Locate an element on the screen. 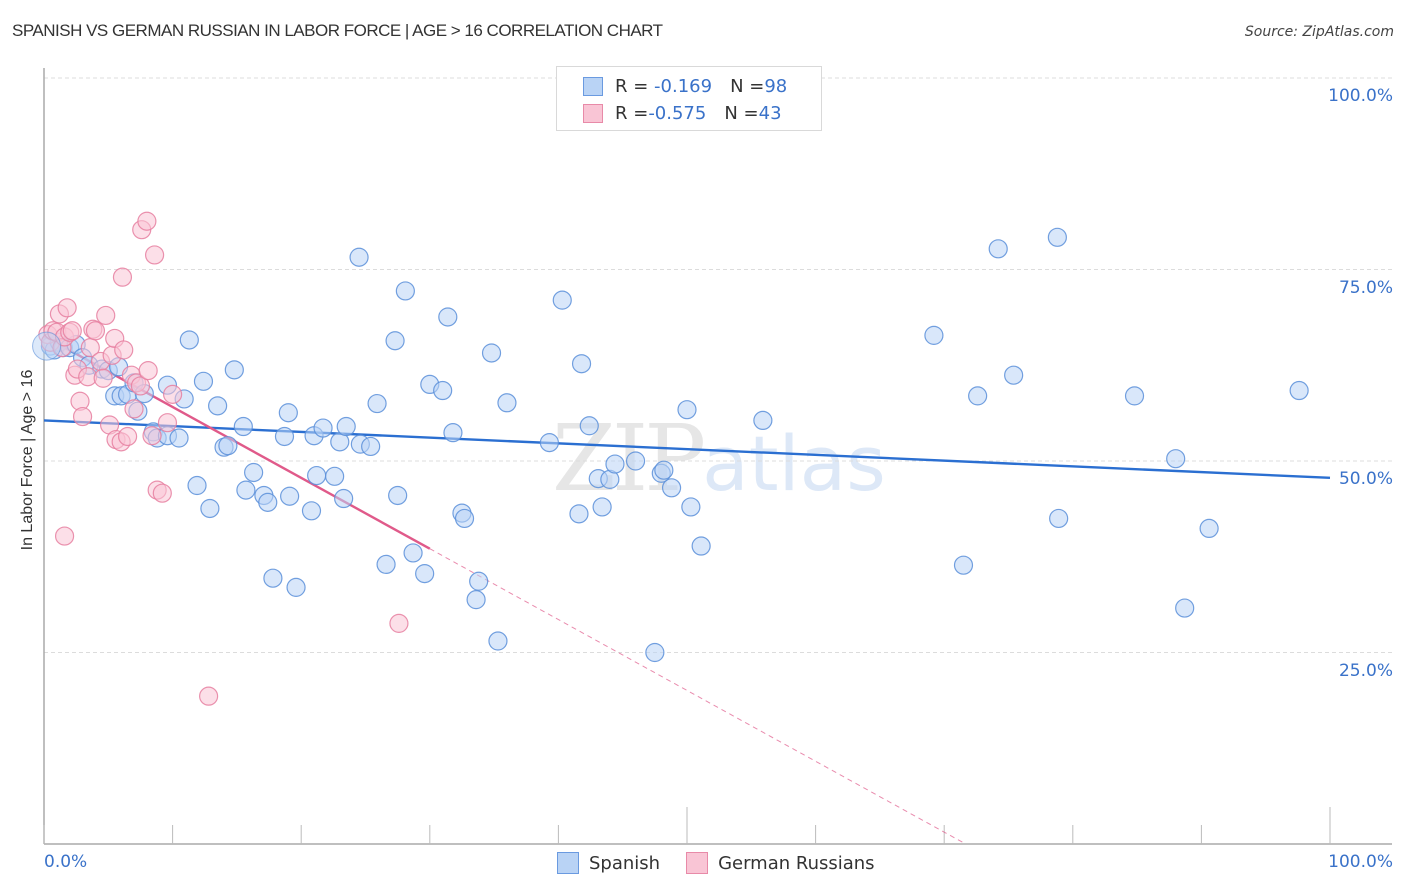 This screenshot has height=892, width=1406. r-value: -0.169 is located at coordinates (683, 86).